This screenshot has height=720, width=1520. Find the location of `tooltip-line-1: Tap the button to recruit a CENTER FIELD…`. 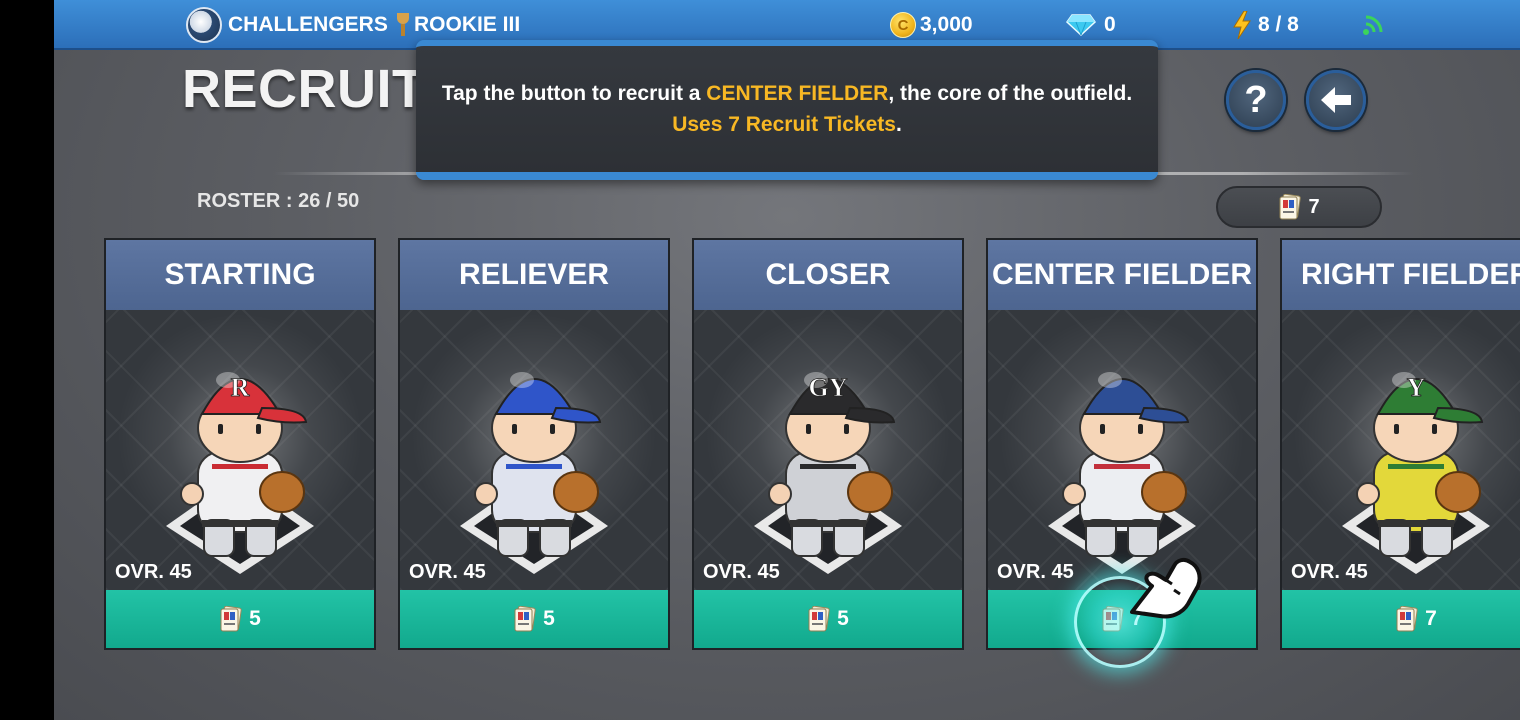

tooltip-line-1: Tap the button to recruit a CENTER FIELD… is located at coordinates (787, 93).